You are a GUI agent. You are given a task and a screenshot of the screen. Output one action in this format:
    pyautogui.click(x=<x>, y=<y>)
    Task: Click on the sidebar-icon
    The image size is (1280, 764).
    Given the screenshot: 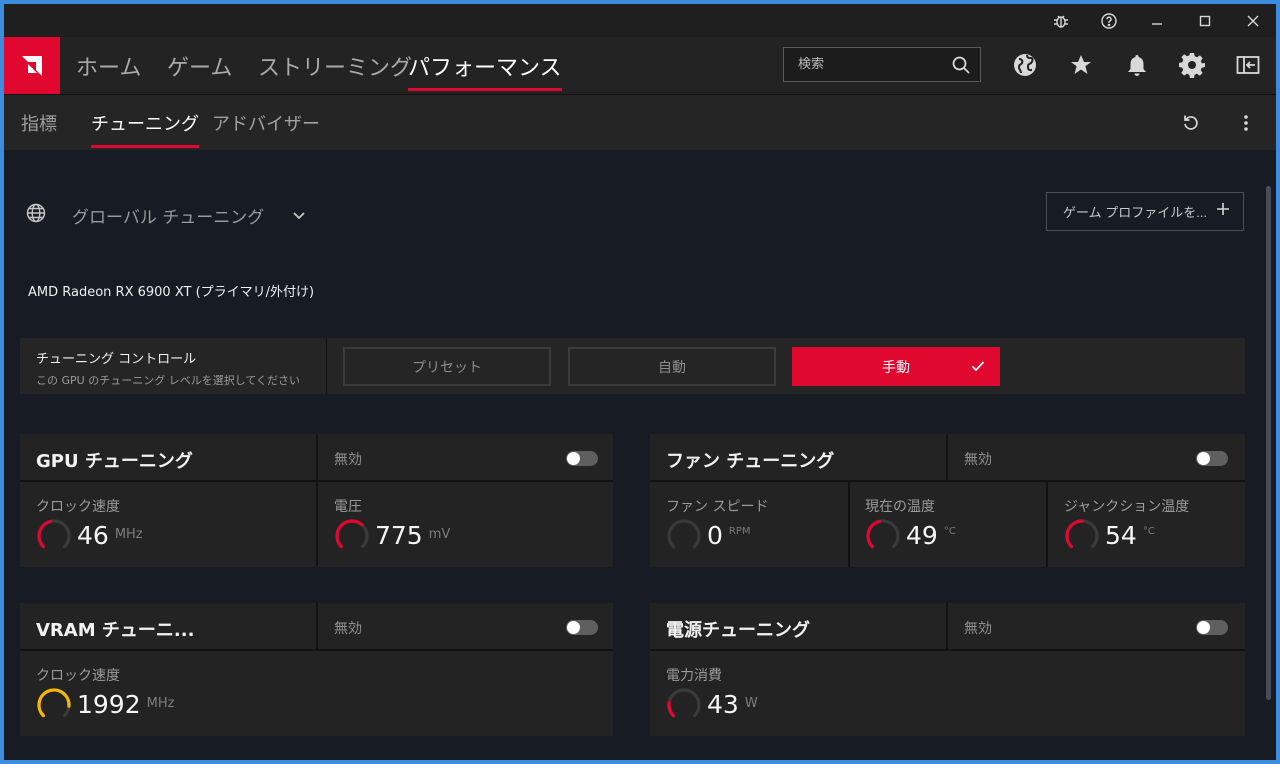 What is the action you would take?
    pyautogui.click(x=1248, y=65)
    